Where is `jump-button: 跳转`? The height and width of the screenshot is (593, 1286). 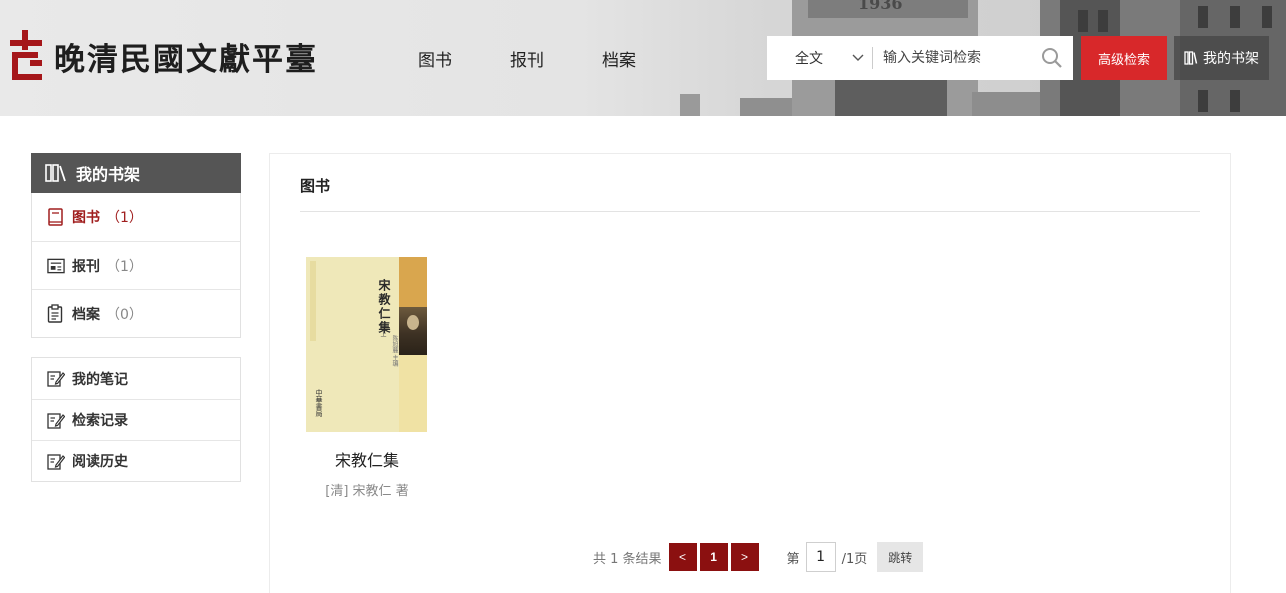 jump-button: 跳转 is located at coordinates (900, 557).